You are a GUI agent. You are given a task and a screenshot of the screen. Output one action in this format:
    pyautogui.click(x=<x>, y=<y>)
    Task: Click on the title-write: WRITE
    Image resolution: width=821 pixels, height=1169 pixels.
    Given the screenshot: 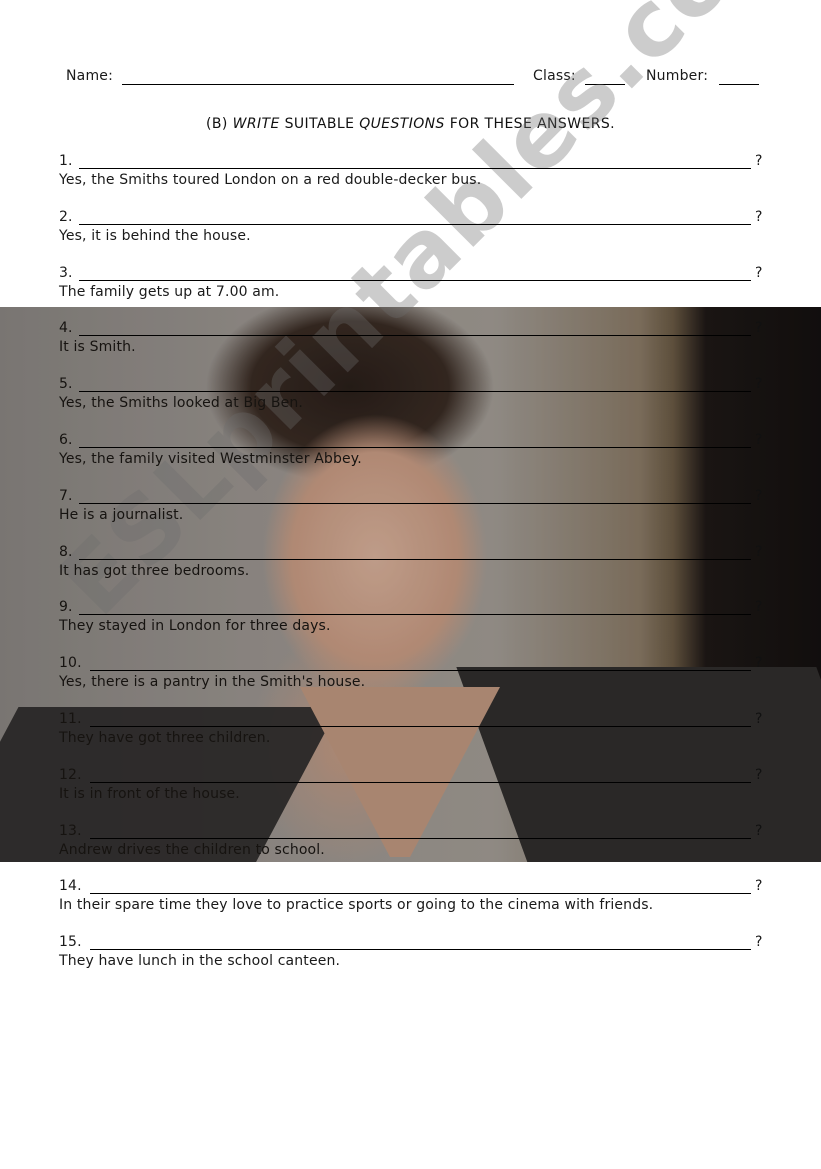 What is the action you would take?
    pyautogui.click(x=256, y=124)
    